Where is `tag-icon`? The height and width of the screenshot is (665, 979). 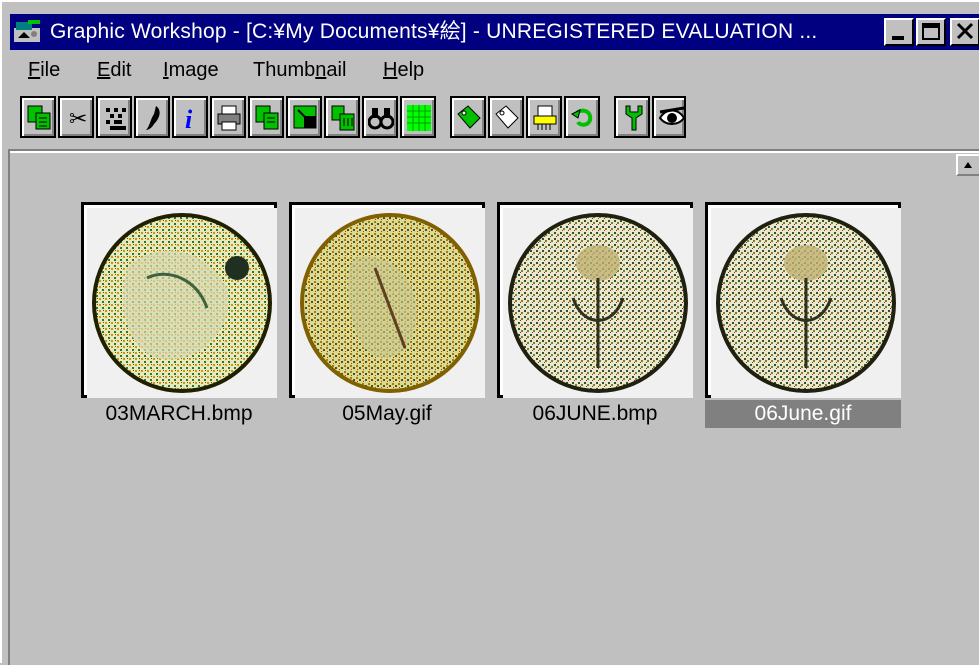 tag-icon is located at coordinates (469, 117).